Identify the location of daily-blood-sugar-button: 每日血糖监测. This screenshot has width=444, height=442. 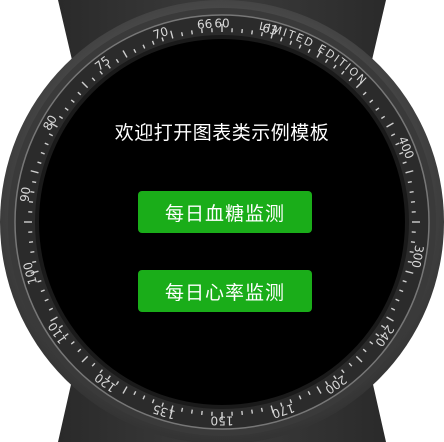
(225, 212).